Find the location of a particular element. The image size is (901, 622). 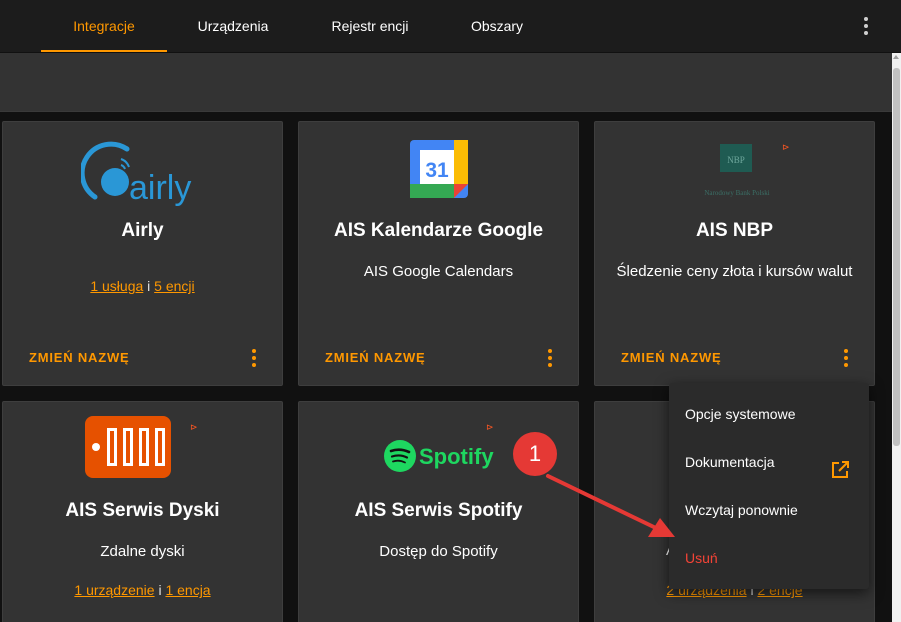

card-title: AIS Kalendarze Google is located at coordinates (438, 230).